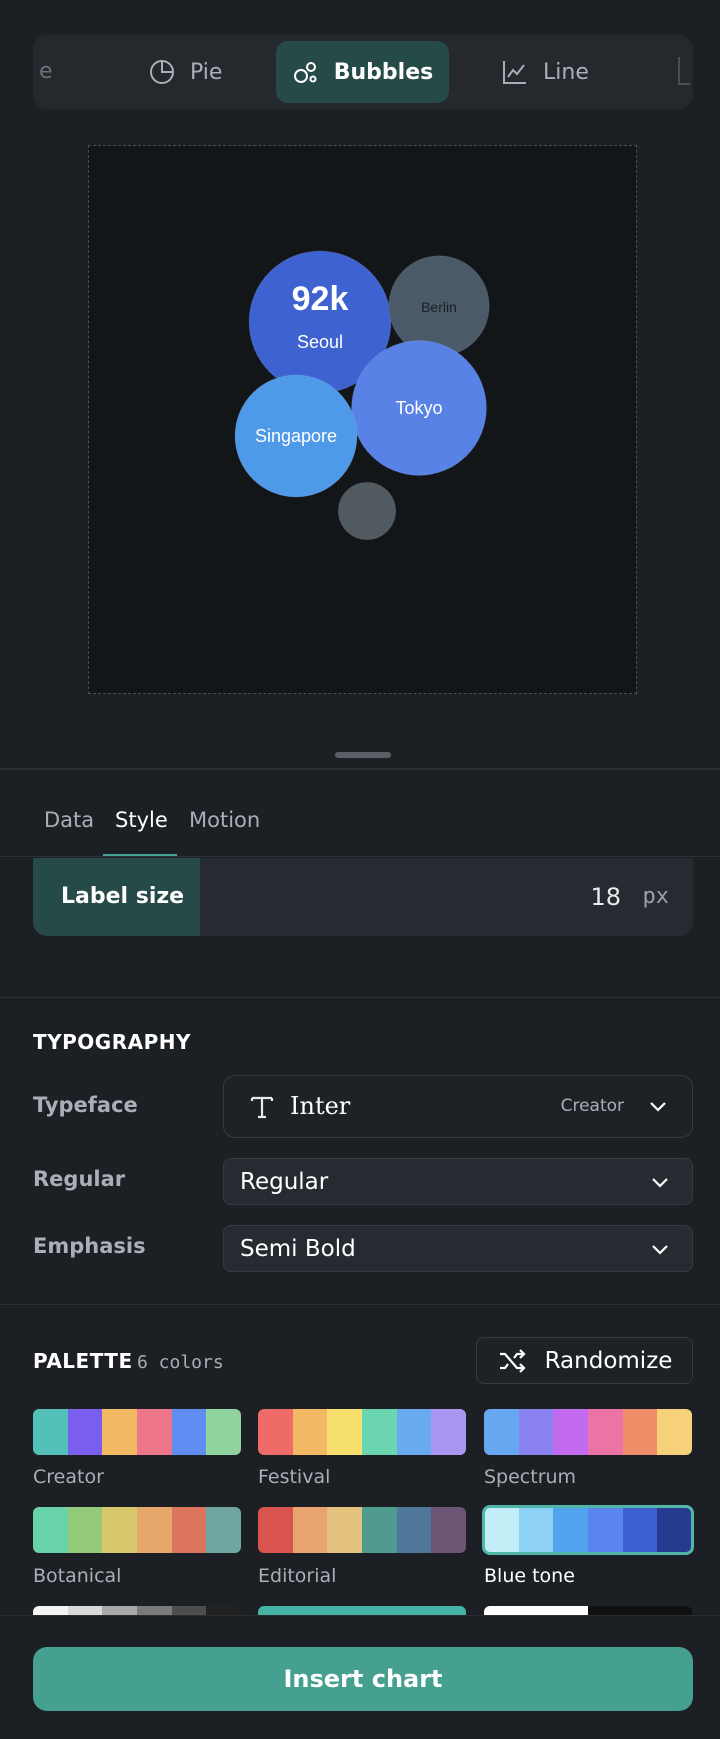 The height and width of the screenshot is (1739, 720). Describe the element at coordinates (141, 814) in the screenshot. I see `tab-style: Style` at that location.